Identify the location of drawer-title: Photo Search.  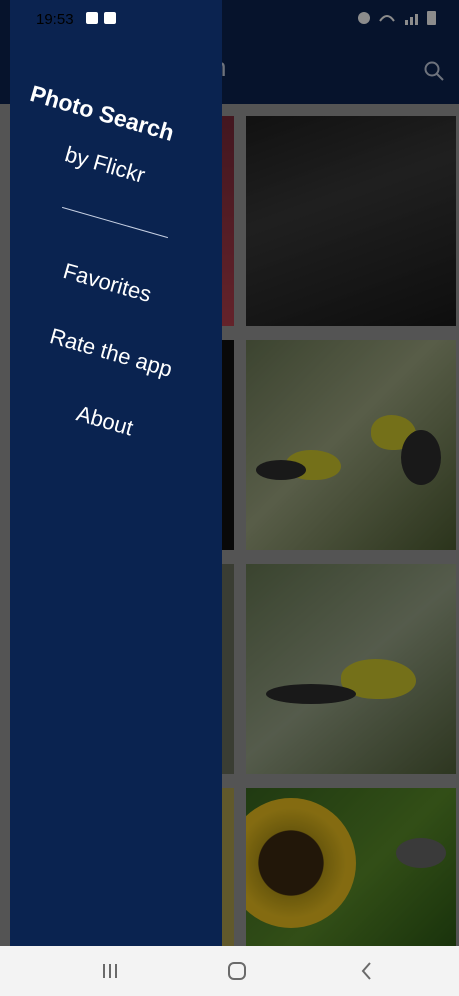
(102, 113).